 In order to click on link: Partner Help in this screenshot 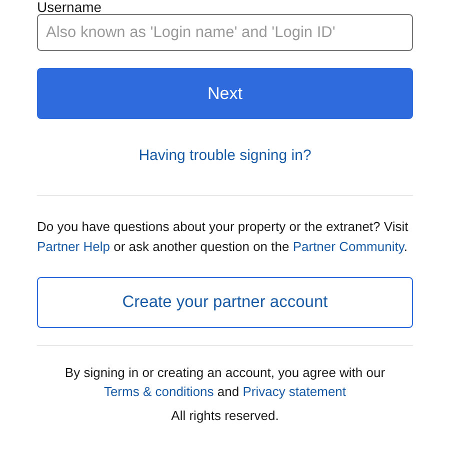, I will do `click(73, 246)`.